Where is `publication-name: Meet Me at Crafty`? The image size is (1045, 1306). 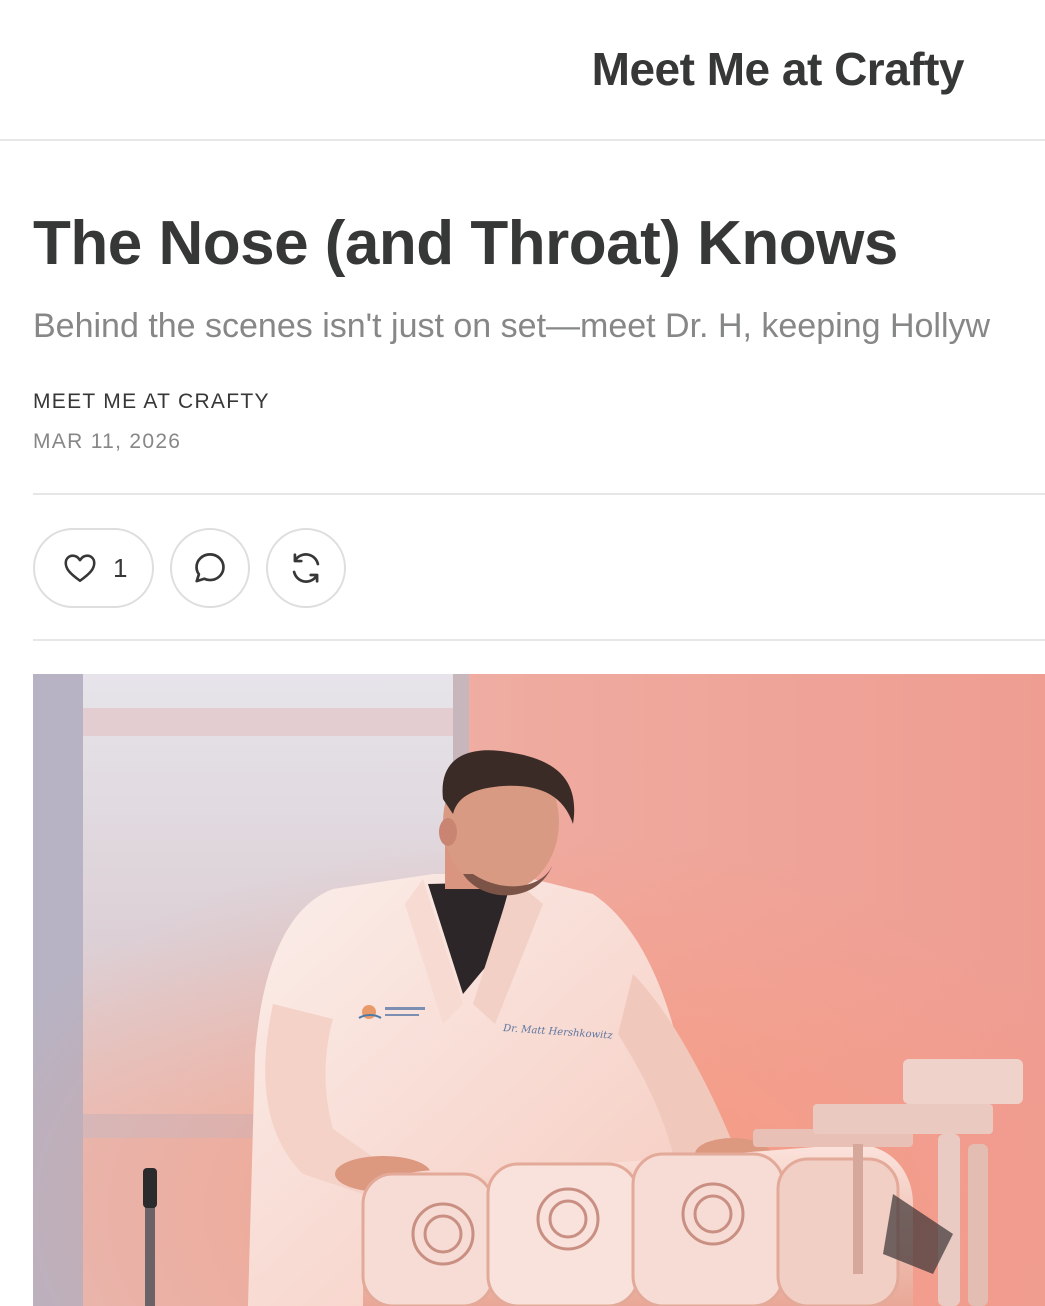
publication-name: Meet Me at Crafty is located at coordinates (778, 69).